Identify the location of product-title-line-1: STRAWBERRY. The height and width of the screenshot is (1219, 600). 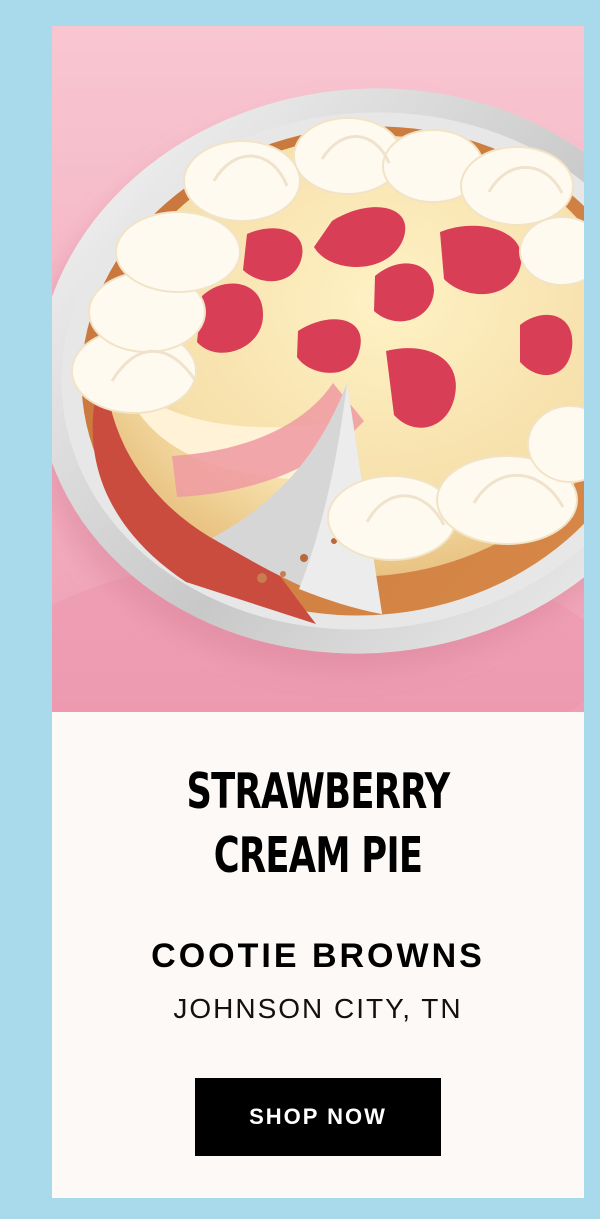
(318, 791).